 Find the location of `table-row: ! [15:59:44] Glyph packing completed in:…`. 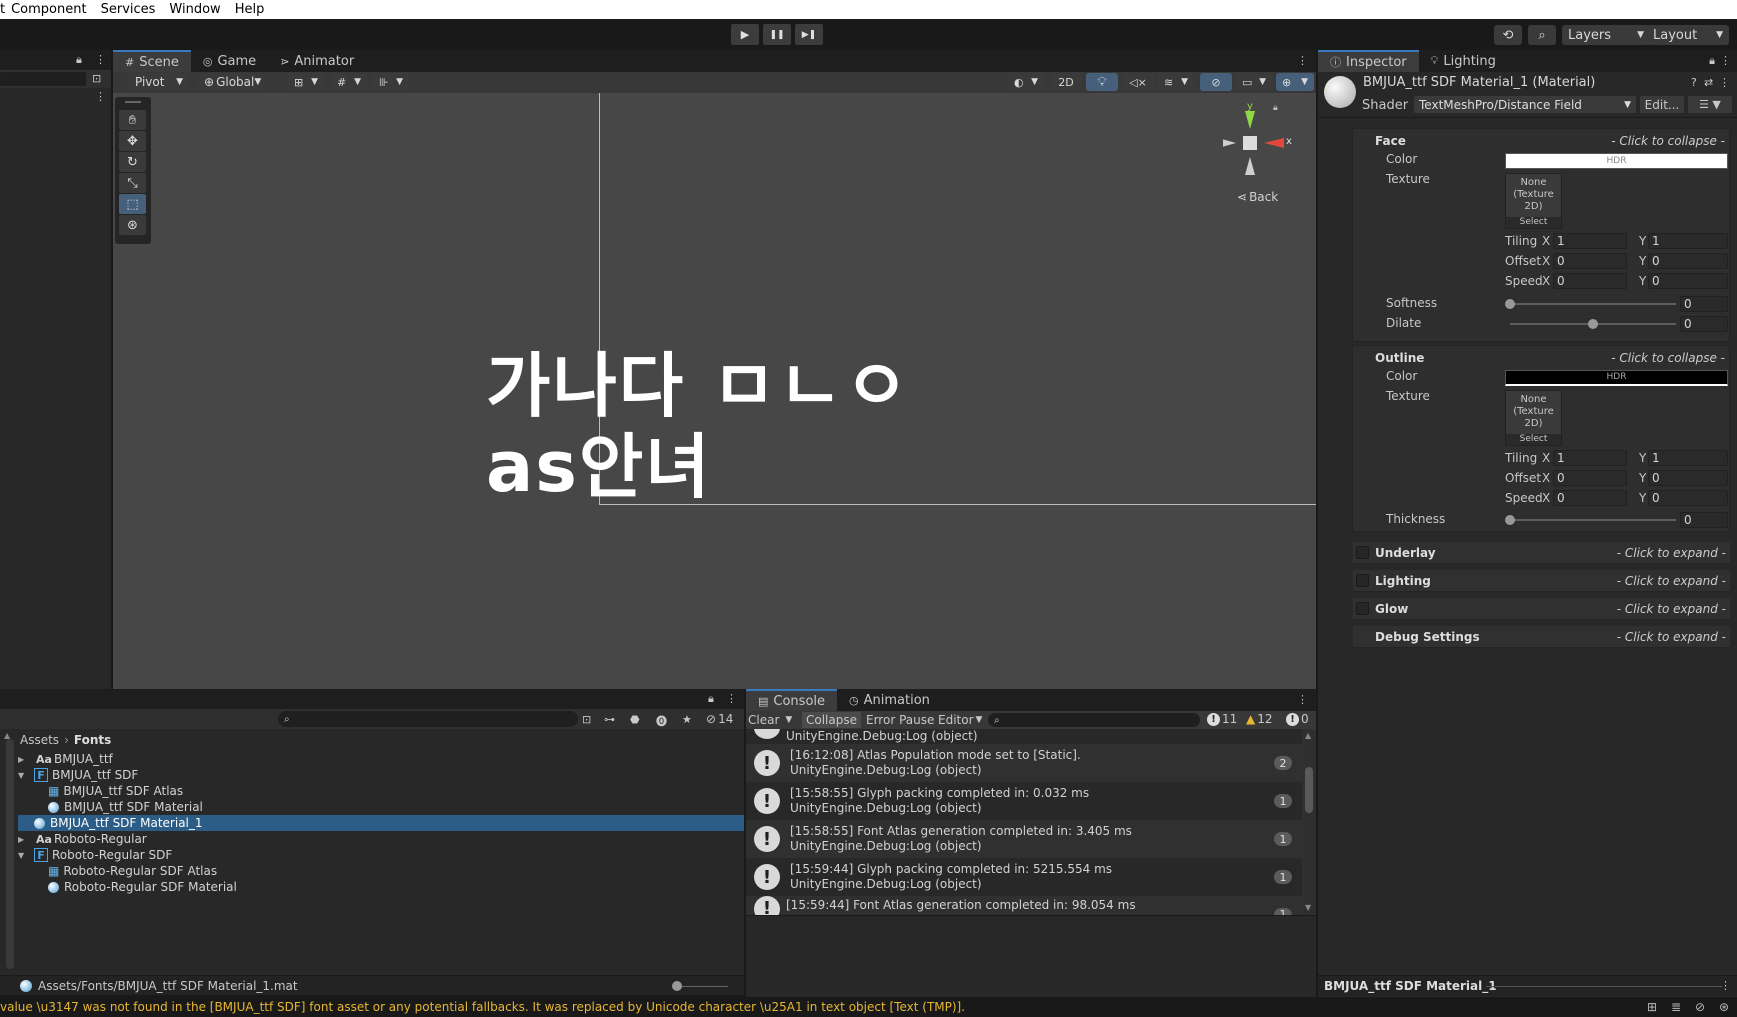

table-row: ! [15:59:44] Glyph packing completed in:… is located at coordinates (1024, 877).